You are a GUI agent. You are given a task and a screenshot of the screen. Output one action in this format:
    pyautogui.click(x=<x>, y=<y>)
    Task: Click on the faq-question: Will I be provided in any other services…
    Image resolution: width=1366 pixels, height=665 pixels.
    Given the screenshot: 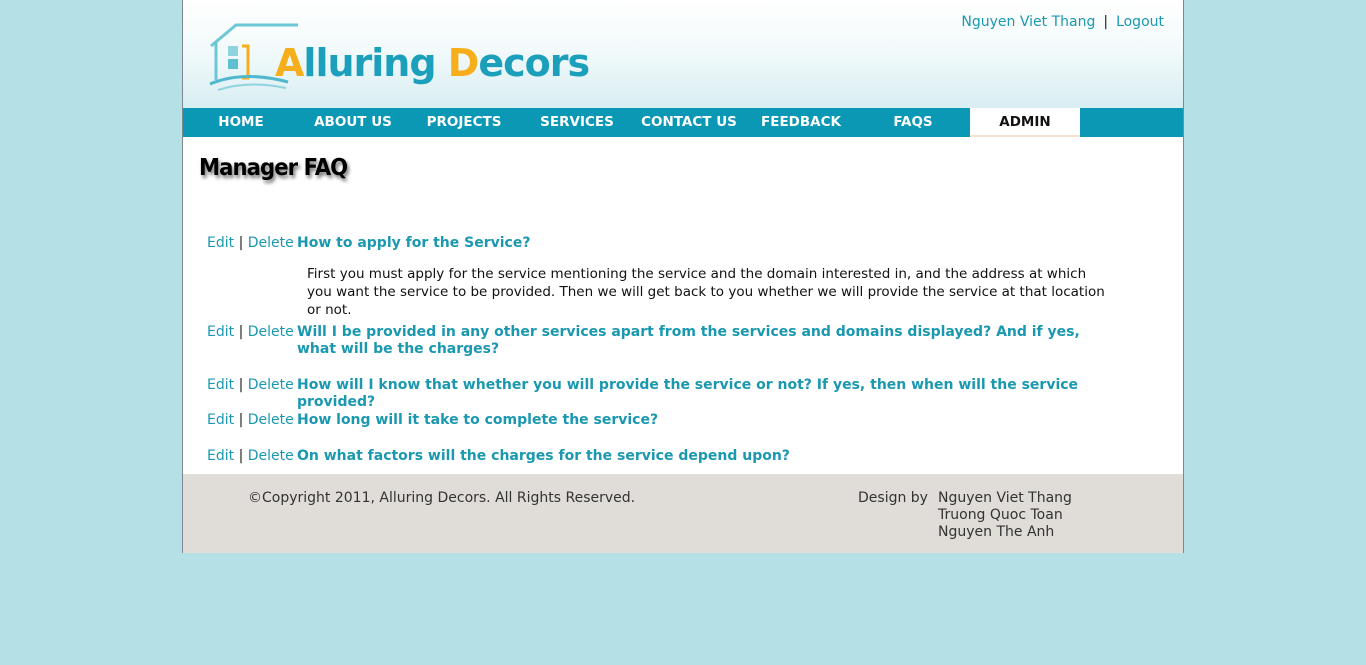 What is the action you would take?
    pyautogui.click(x=697, y=341)
    